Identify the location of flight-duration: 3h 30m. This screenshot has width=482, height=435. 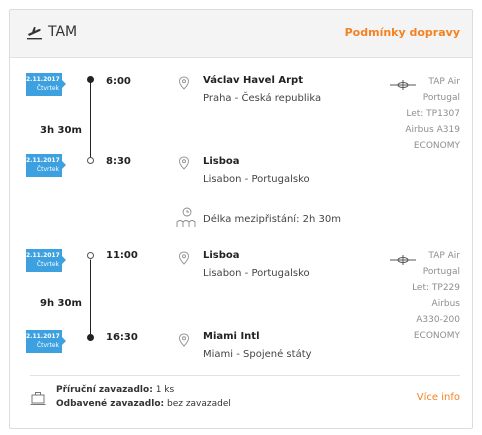
(61, 130).